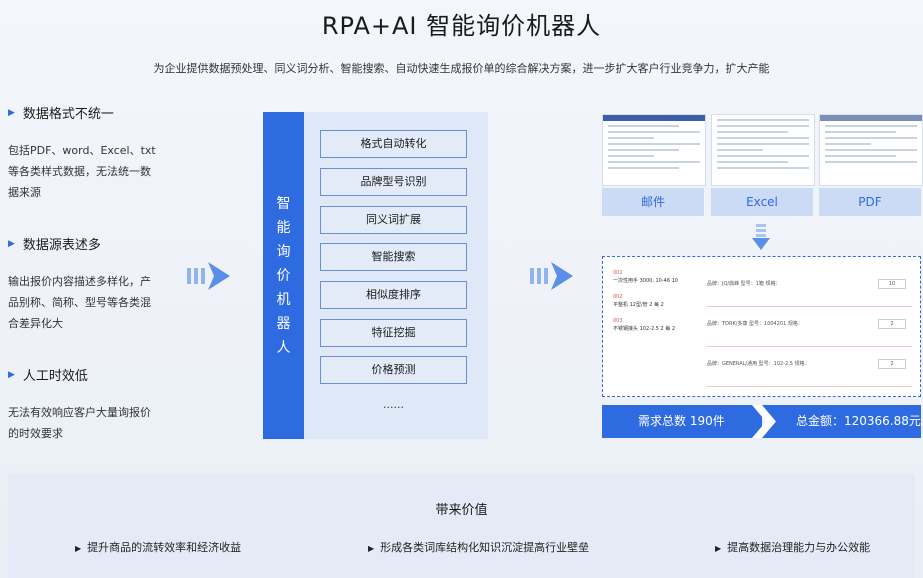  I want to click on source-tab-pdf: PDF, so click(870, 202).